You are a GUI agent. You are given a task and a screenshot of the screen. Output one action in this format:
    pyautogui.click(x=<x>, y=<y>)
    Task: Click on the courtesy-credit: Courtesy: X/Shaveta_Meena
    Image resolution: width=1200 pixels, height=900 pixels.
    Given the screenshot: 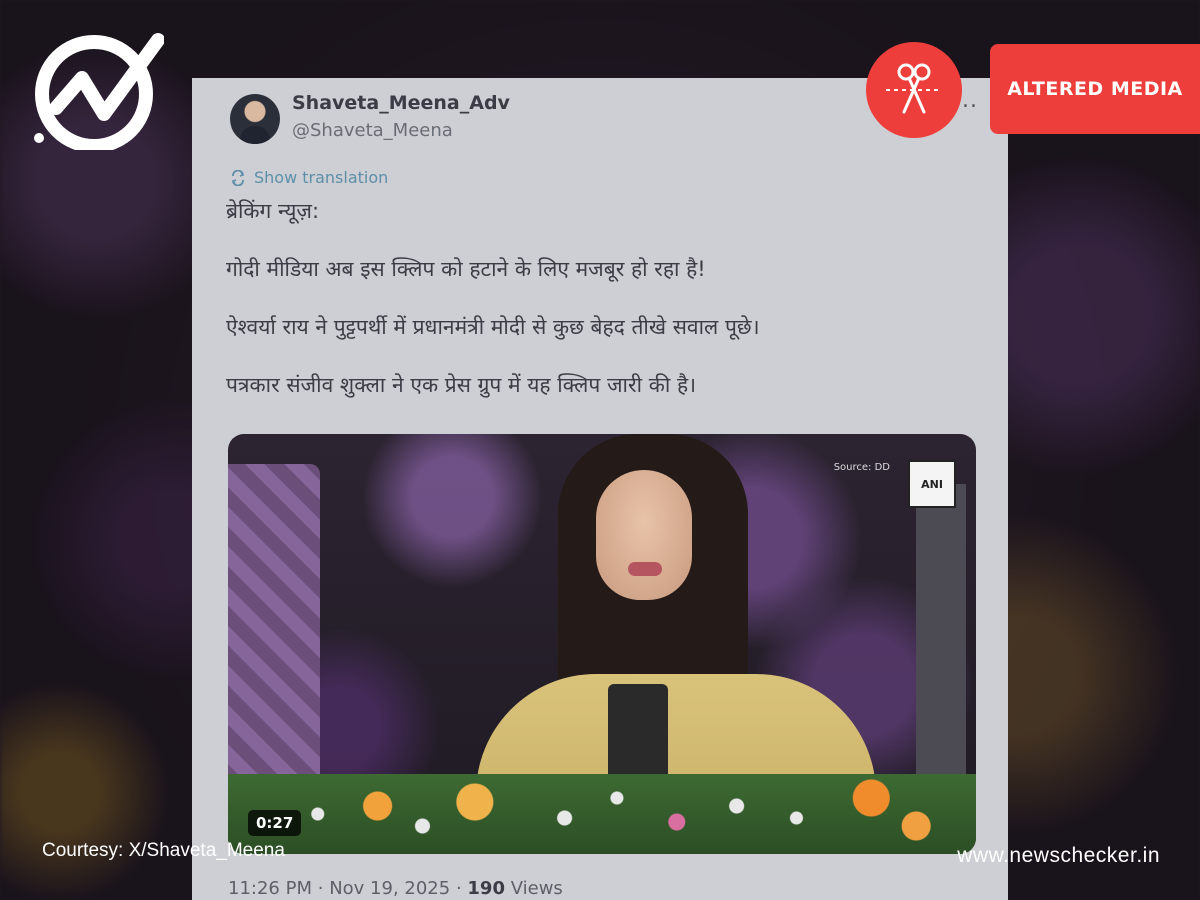 What is the action you would take?
    pyautogui.click(x=163, y=850)
    